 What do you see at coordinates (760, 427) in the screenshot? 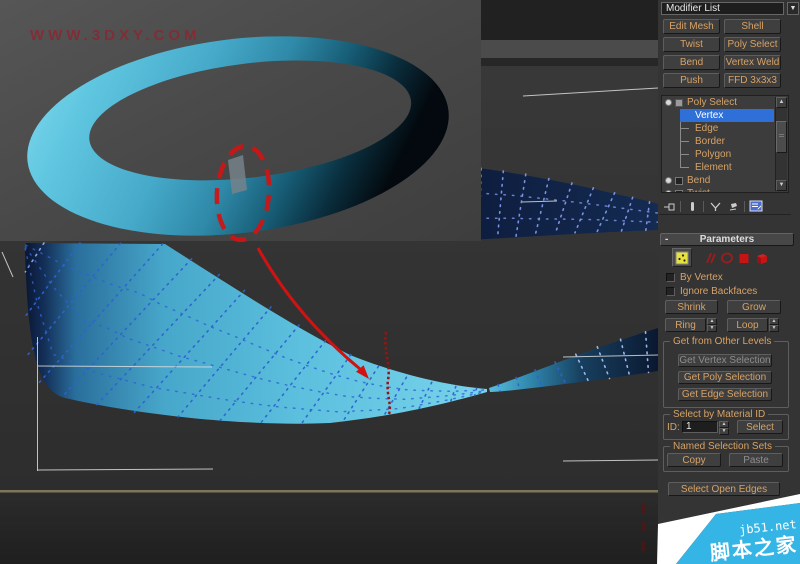
I see `select-by-id-button: Select` at bounding box center [760, 427].